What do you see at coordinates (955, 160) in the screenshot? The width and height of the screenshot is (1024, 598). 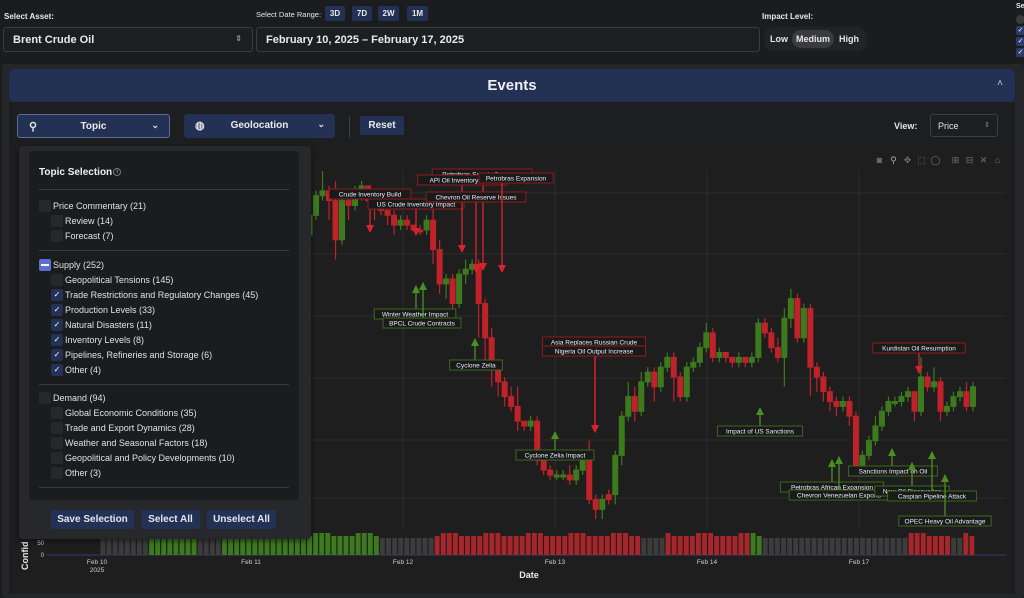 I see `zoom-in-icon: ⊞` at bounding box center [955, 160].